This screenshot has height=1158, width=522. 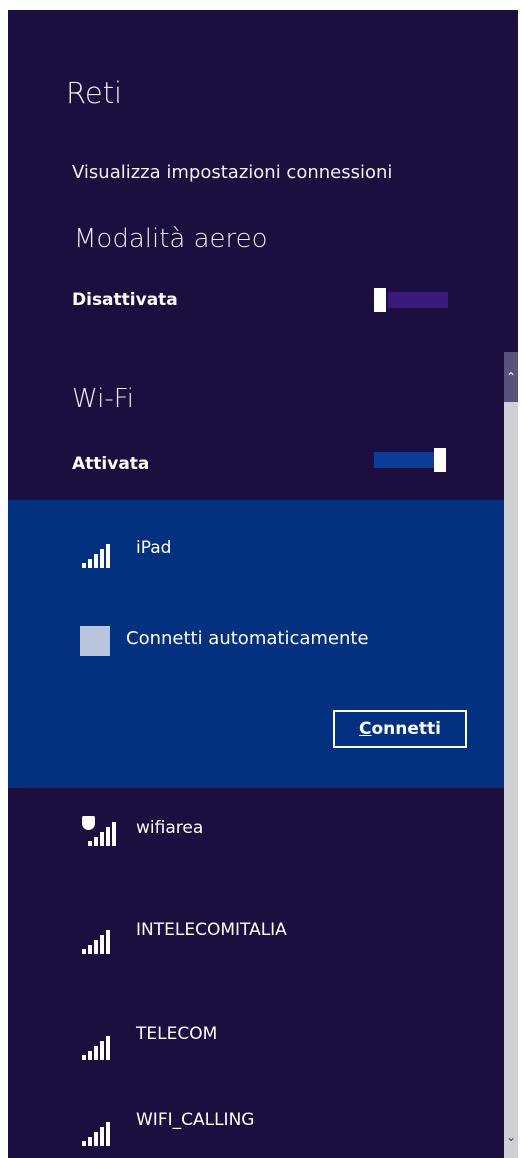 What do you see at coordinates (511, 1144) in the screenshot?
I see `chevron-down-icon: ⌄` at bounding box center [511, 1144].